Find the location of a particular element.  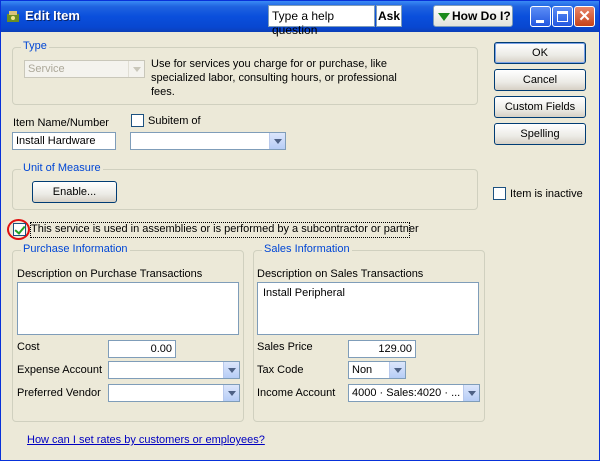

item-inactive-checkbox is located at coordinates (499, 193).